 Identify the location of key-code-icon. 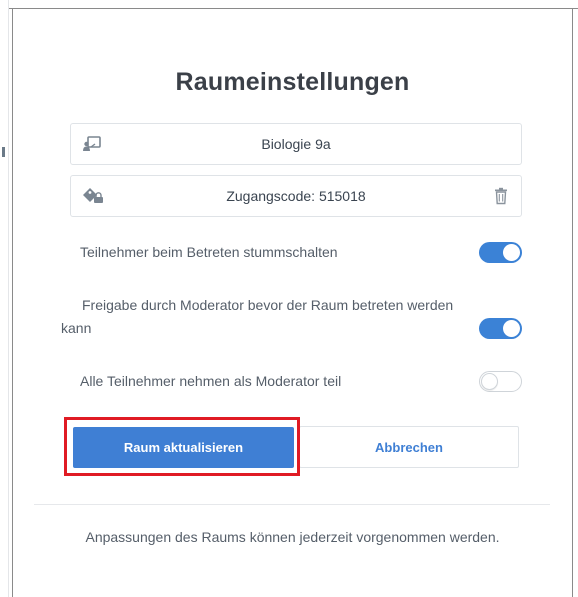
(92, 196).